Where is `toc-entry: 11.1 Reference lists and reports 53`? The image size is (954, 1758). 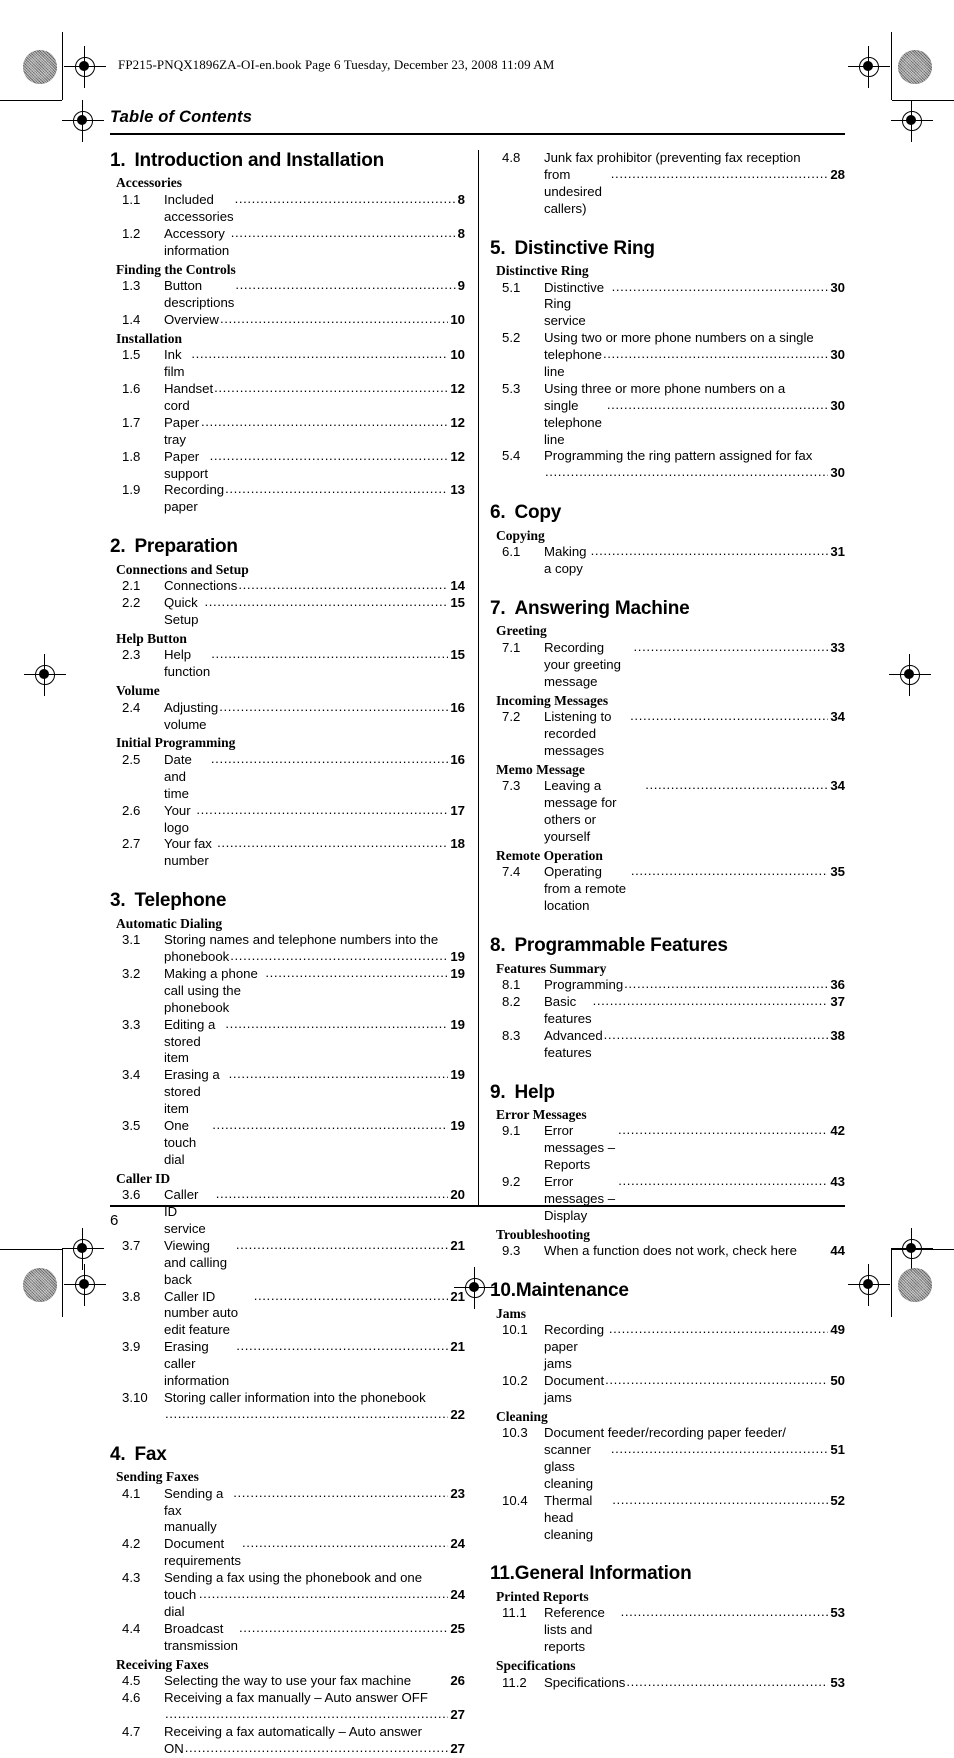
toc-entry: 11.1 Reference lists and reports 53 is located at coordinates (673, 1630).